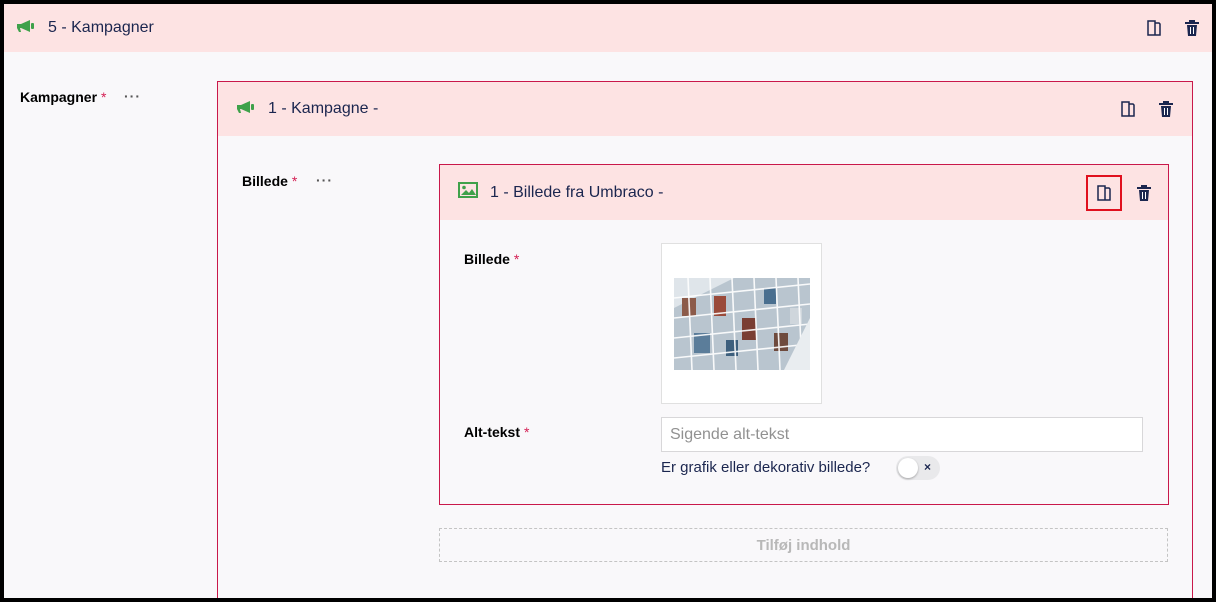 This screenshot has height=602, width=1216. I want to click on billede-more-button: ···, so click(324, 180).